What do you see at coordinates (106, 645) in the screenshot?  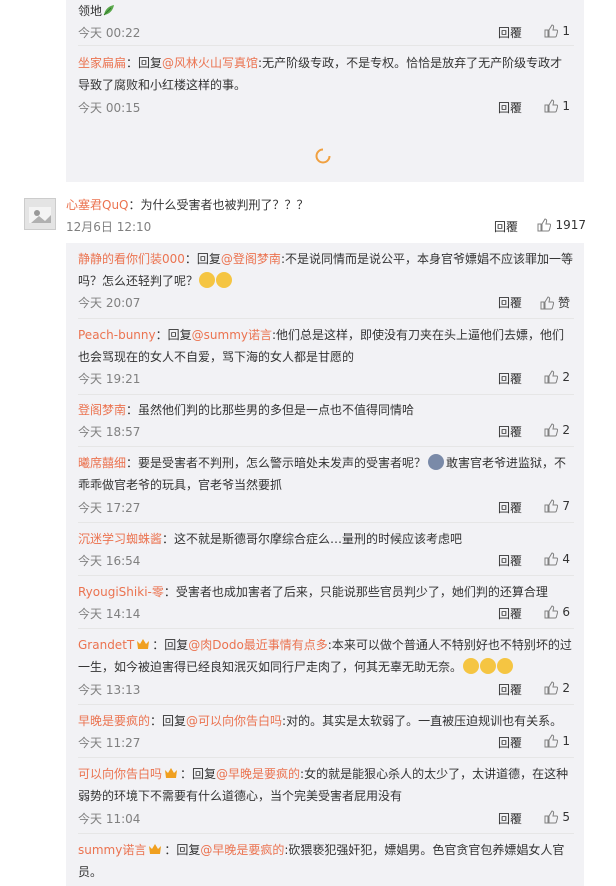 I see `username-link: GrandetT` at bounding box center [106, 645].